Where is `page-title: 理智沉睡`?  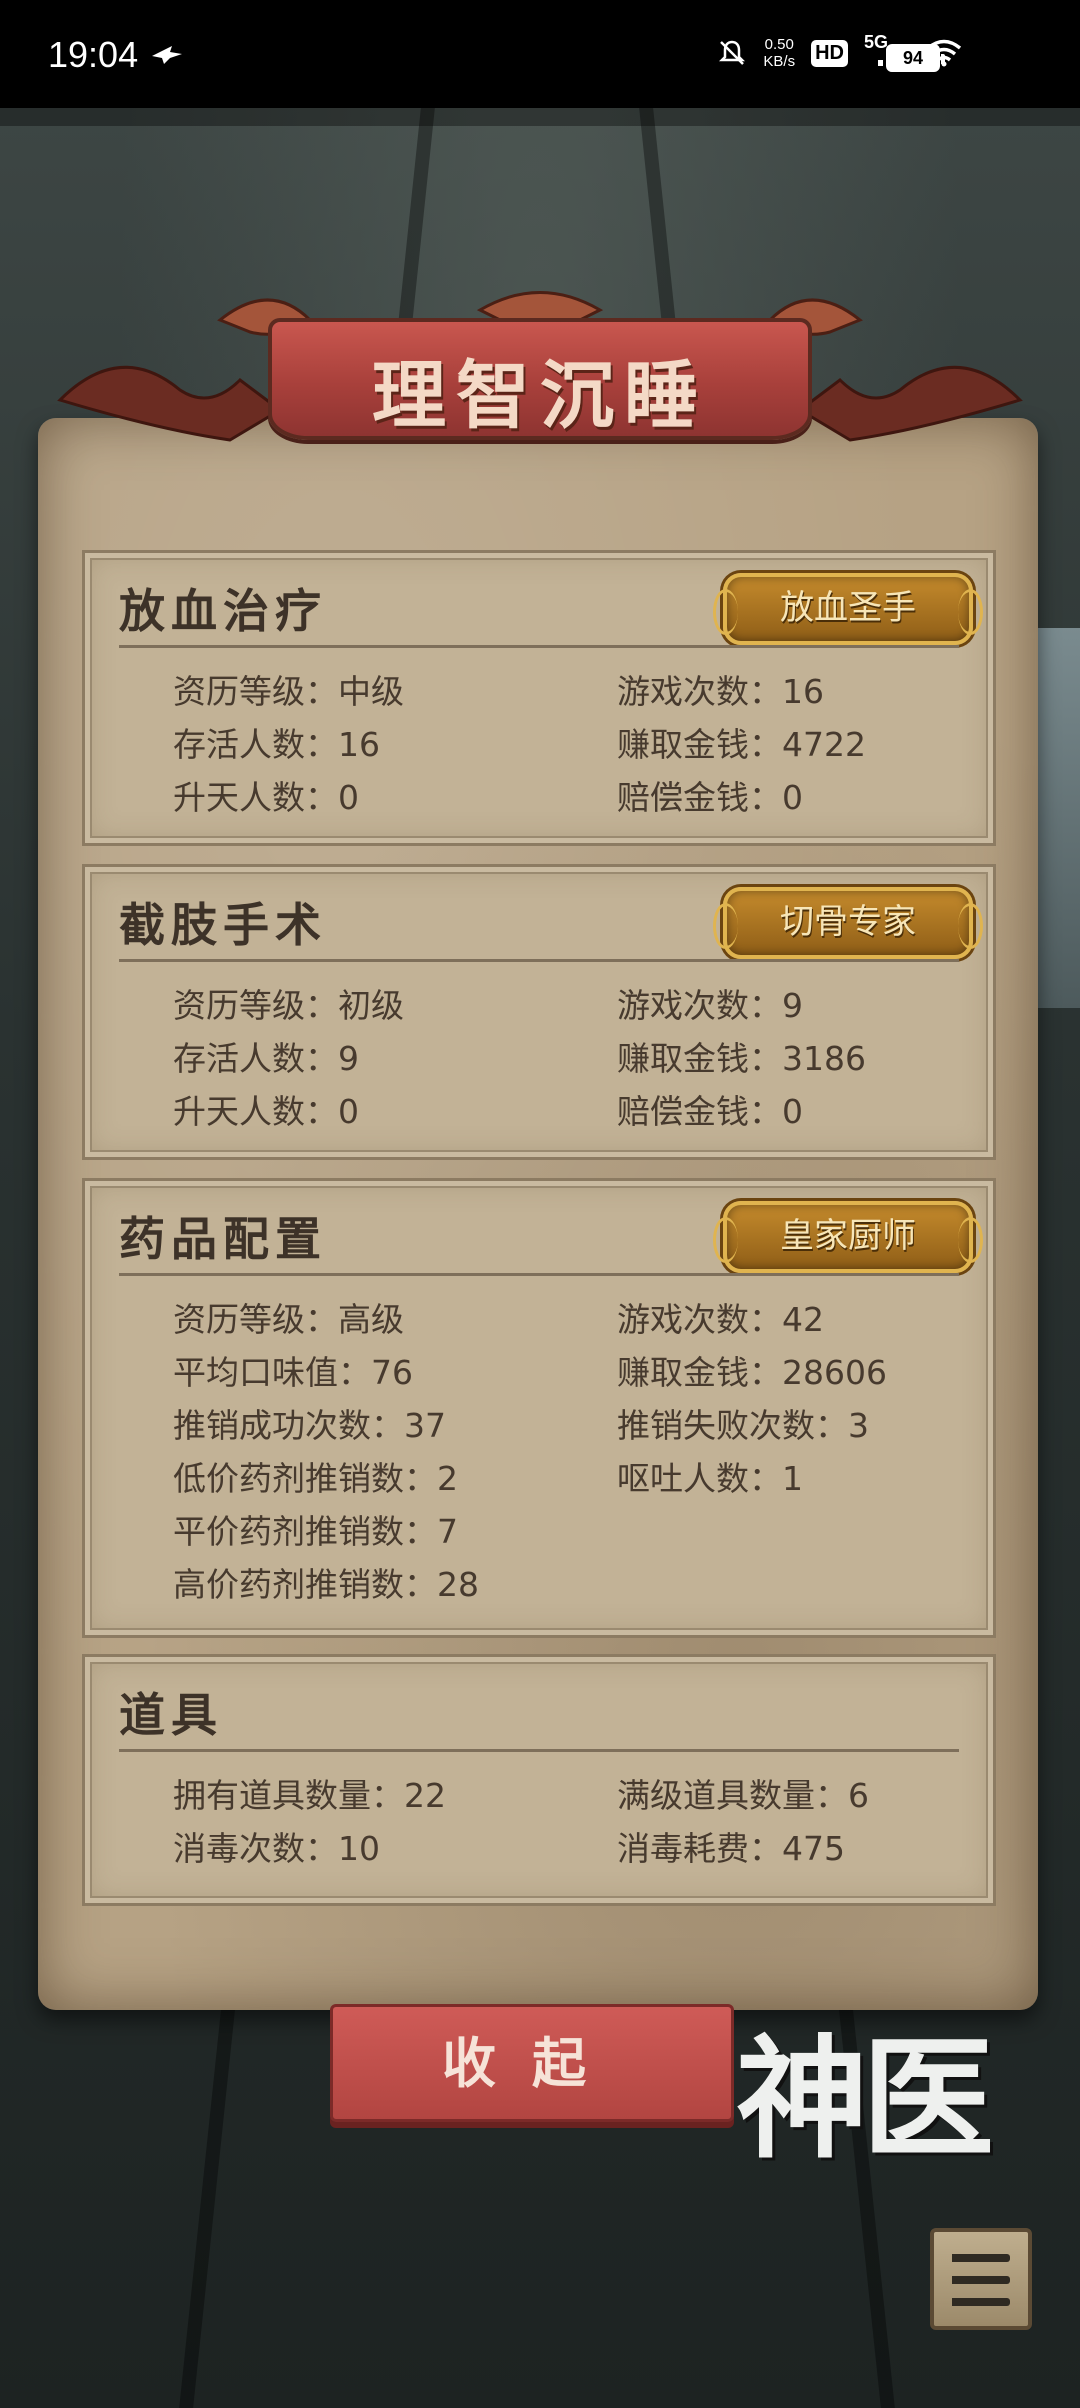
page-title: 理智沉睡 is located at coordinates (540, 396).